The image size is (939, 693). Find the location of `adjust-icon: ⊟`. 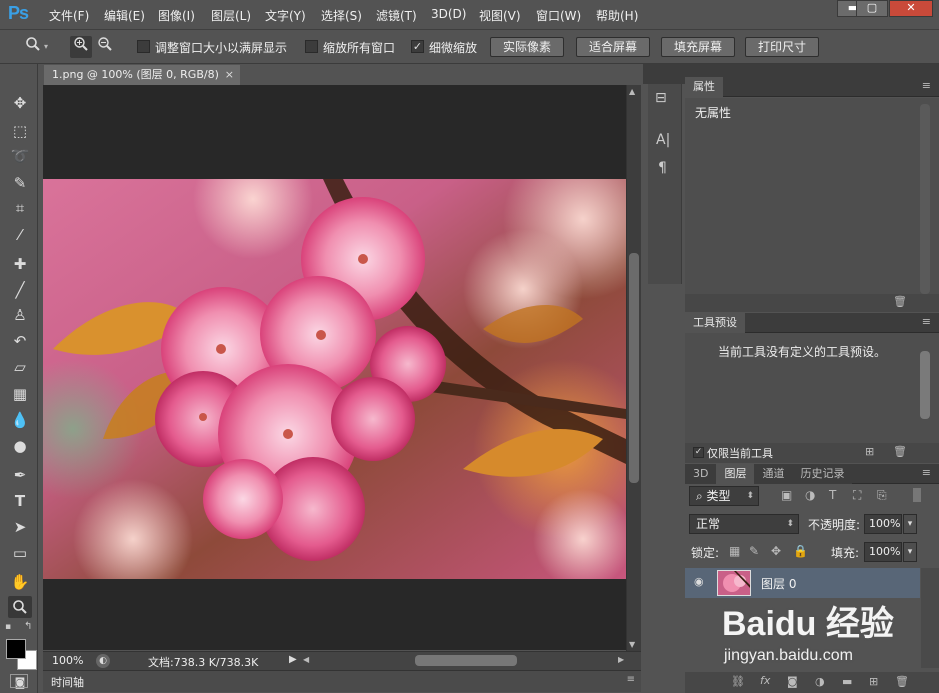

adjust-icon: ⊟ is located at coordinates (661, 98).